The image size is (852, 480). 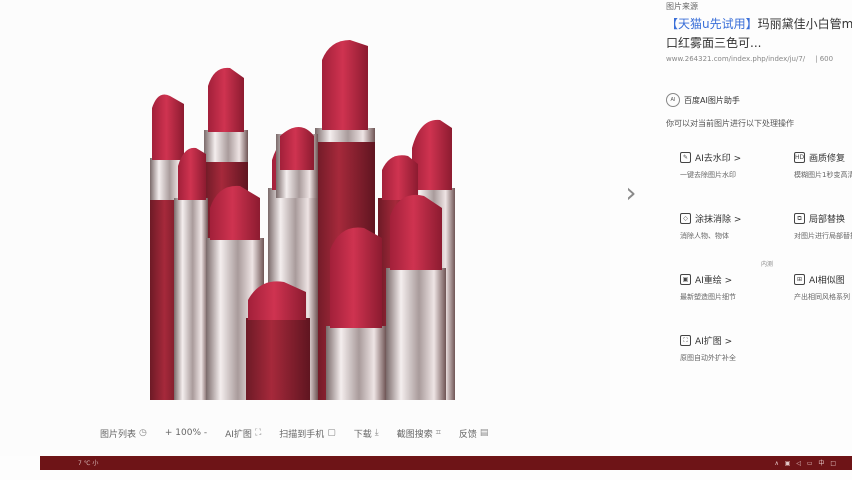 What do you see at coordinates (88, 462) in the screenshot?
I see `weather-widget: 7 ℃ 小` at bounding box center [88, 462].